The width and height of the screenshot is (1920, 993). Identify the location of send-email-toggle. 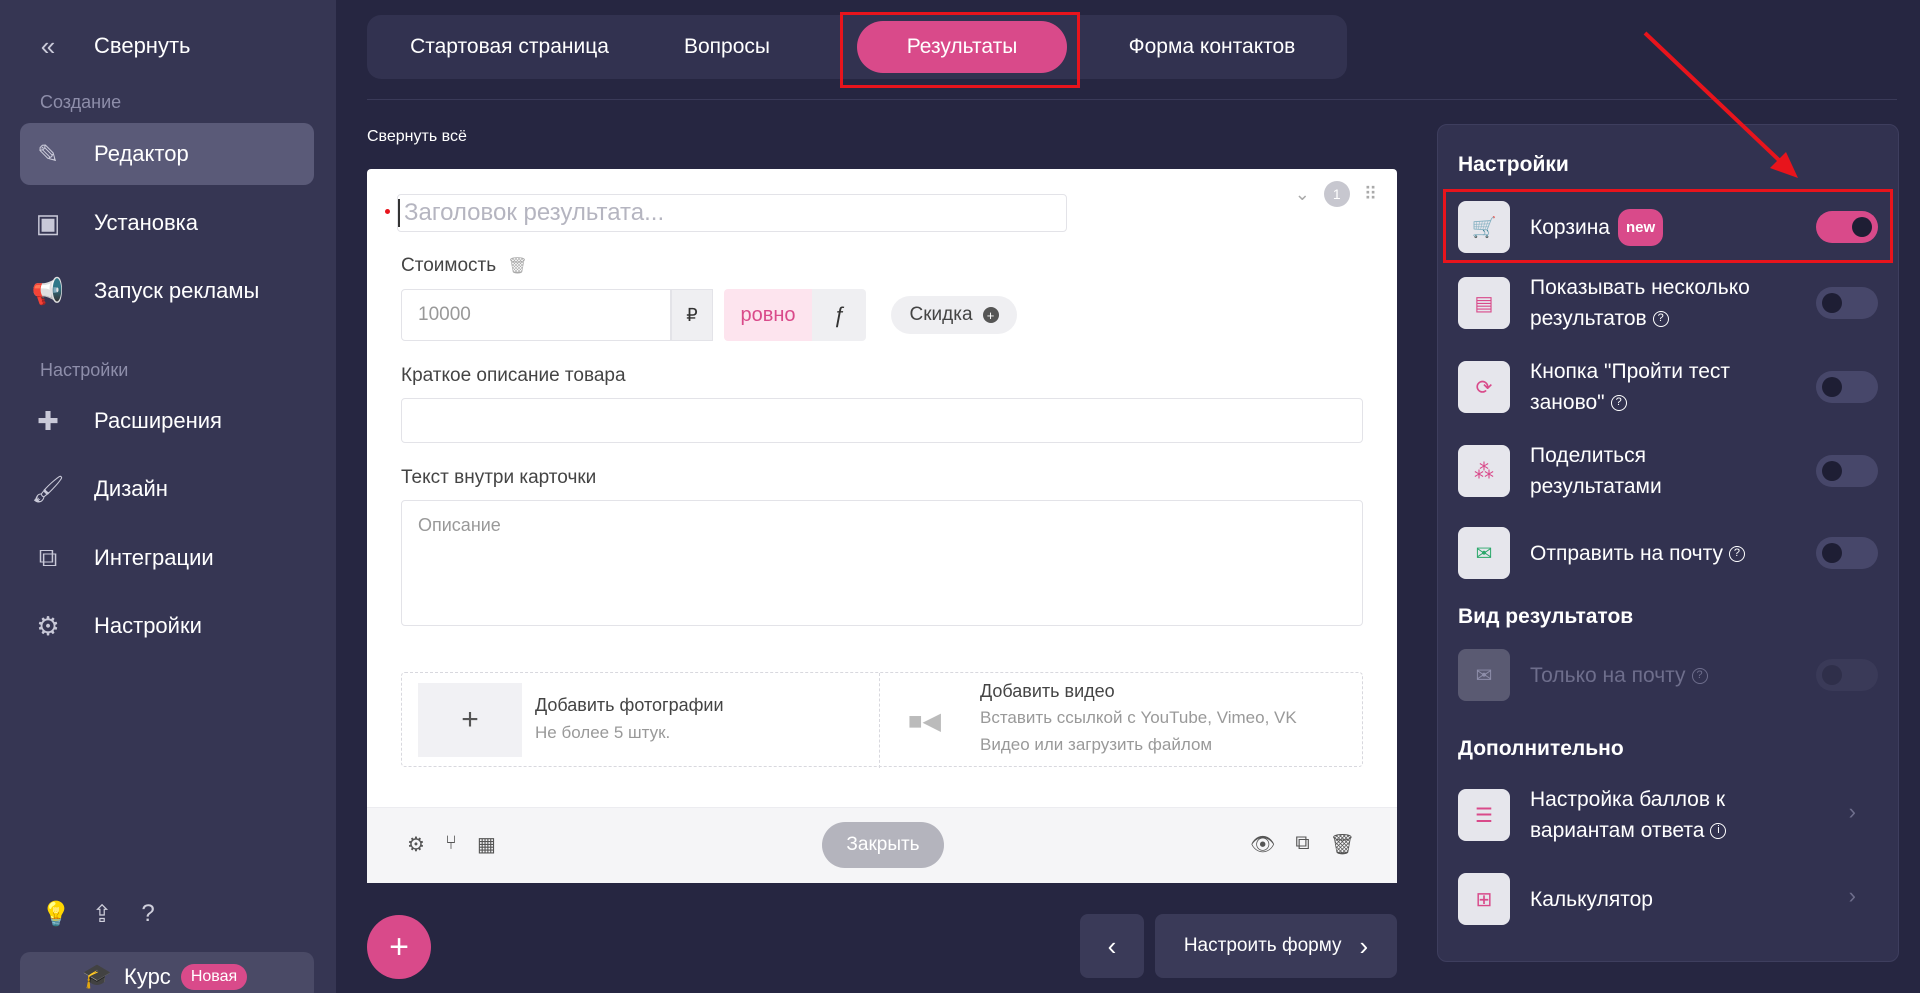
(1847, 553).